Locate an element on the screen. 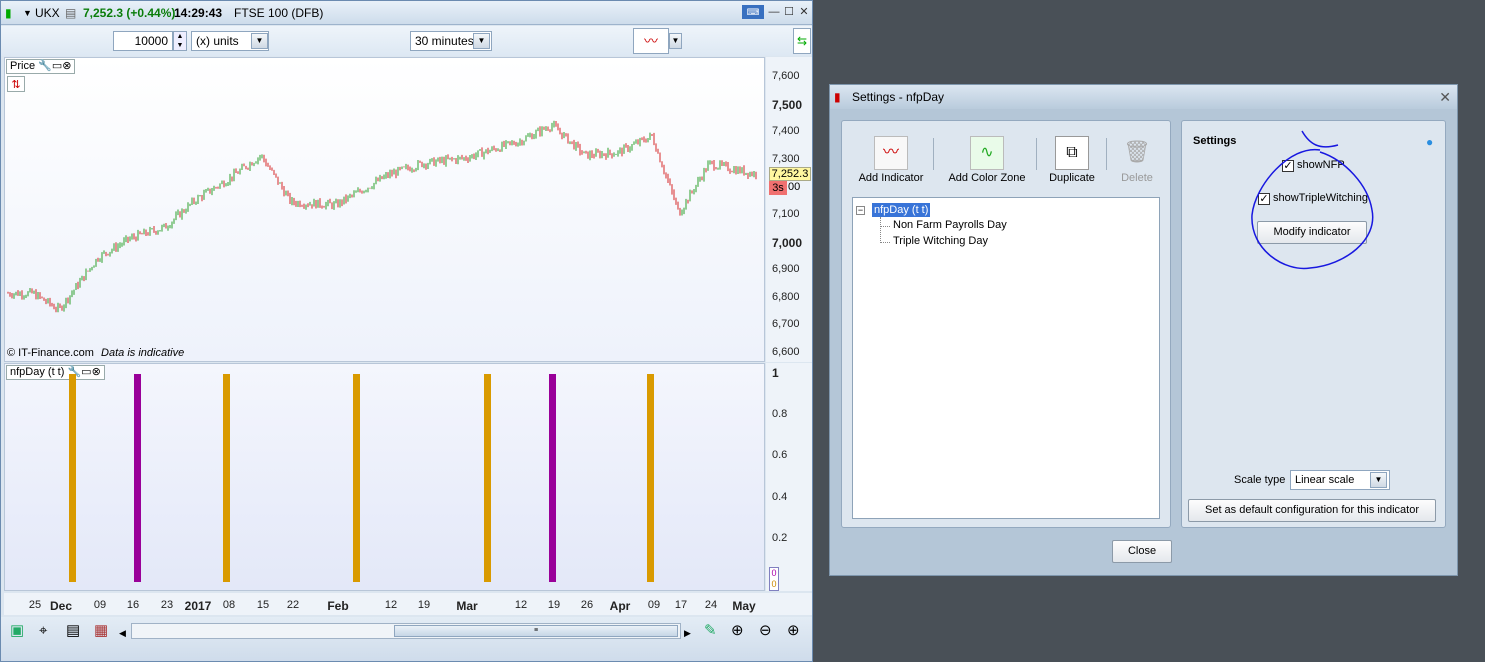 This screenshot has width=1485, height=662. time-tick: 15 is located at coordinates (263, 605).